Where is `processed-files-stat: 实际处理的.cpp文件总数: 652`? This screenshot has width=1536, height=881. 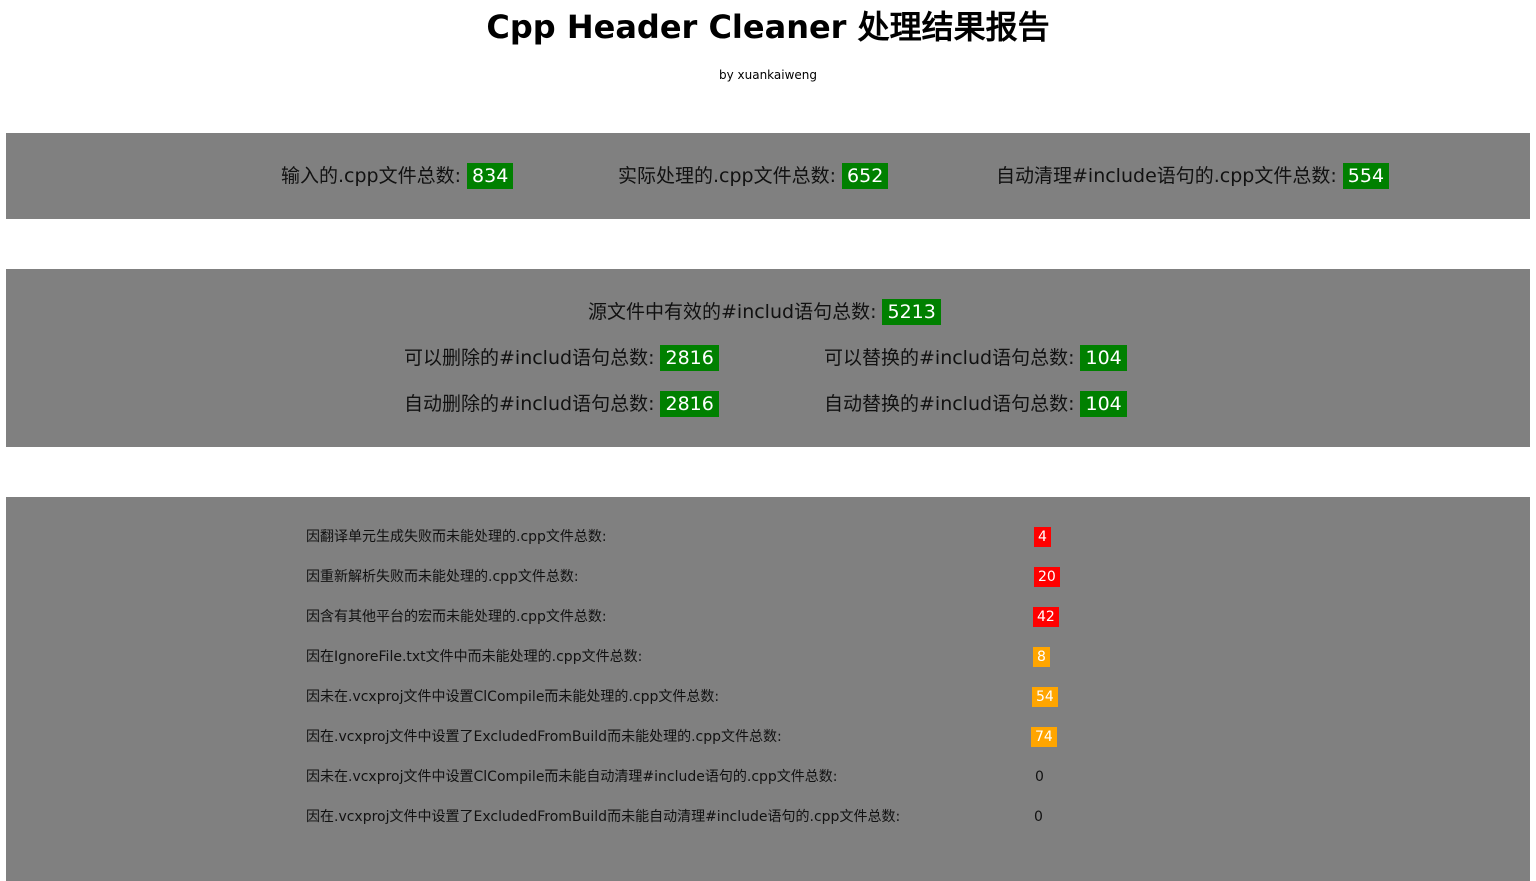 processed-files-stat: 实际处理的.cpp文件总数: 652 is located at coordinates (753, 176).